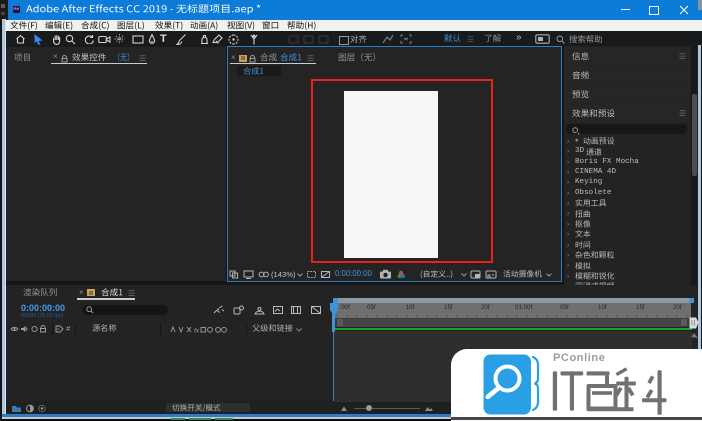 The image size is (702, 421). What do you see at coordinates (197, 330) in the screenshot?
I see `svg-text: fx` at bounding box center [197, 330].